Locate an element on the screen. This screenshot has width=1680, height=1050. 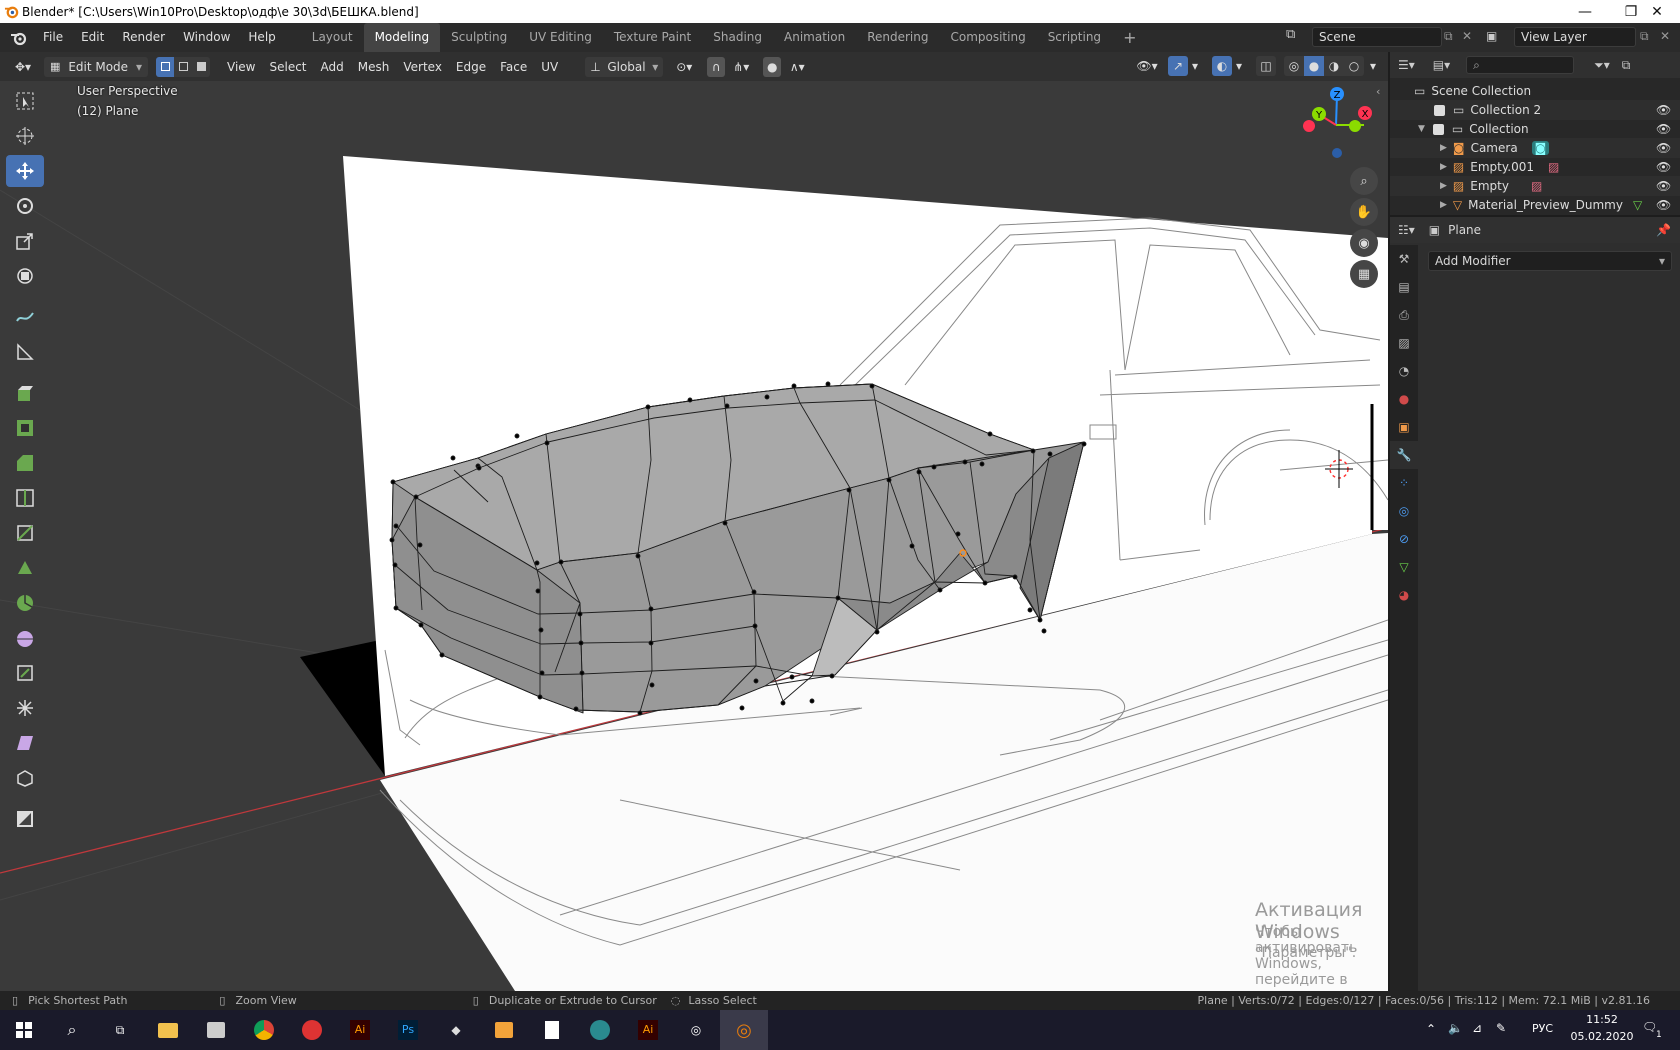
notifications-icon: 🗨 is located at coordinates (1649, 1027).